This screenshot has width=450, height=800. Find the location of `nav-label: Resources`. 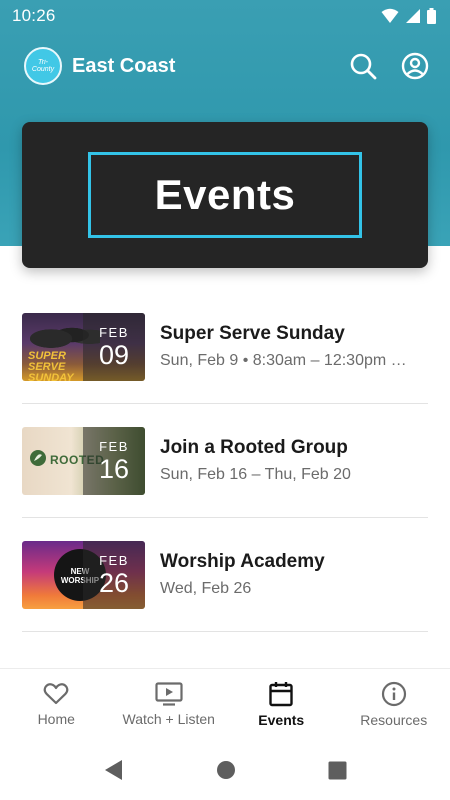

nav-label: Resources is located at coordinates (394, 720).